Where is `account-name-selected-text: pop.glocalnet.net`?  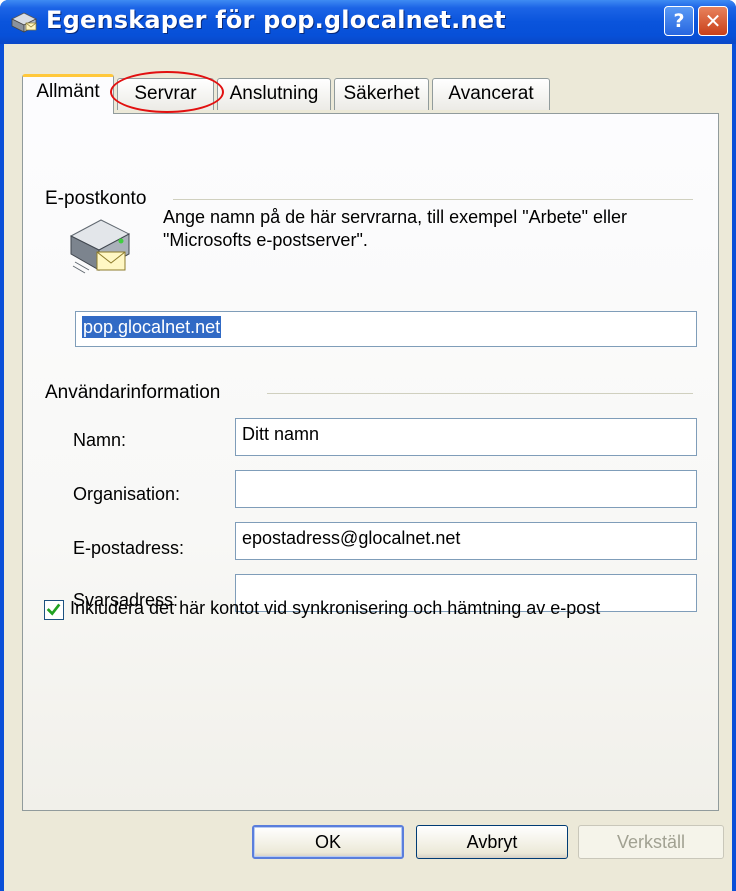
account-name-selected-text: pop.glocalnet.net is located at coordinates (152, 327).